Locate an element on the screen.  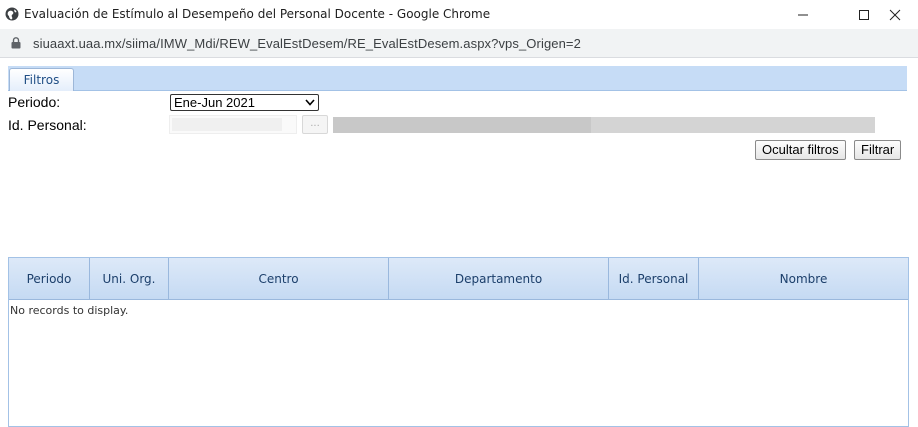
id-personal-input is located at coordinates (233, 124).